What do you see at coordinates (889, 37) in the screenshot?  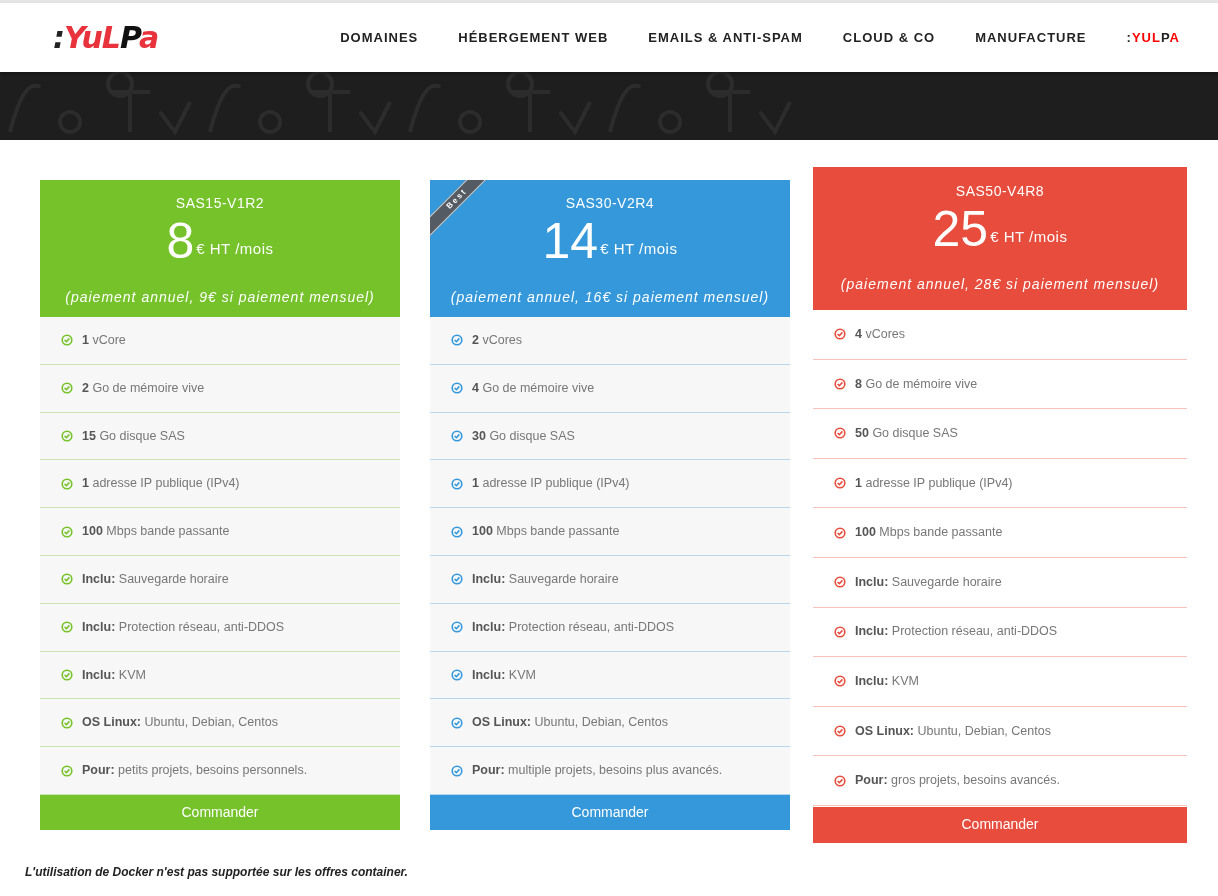 I see `nav-link: CLOUD & CO` at bounding box center [889, 37].